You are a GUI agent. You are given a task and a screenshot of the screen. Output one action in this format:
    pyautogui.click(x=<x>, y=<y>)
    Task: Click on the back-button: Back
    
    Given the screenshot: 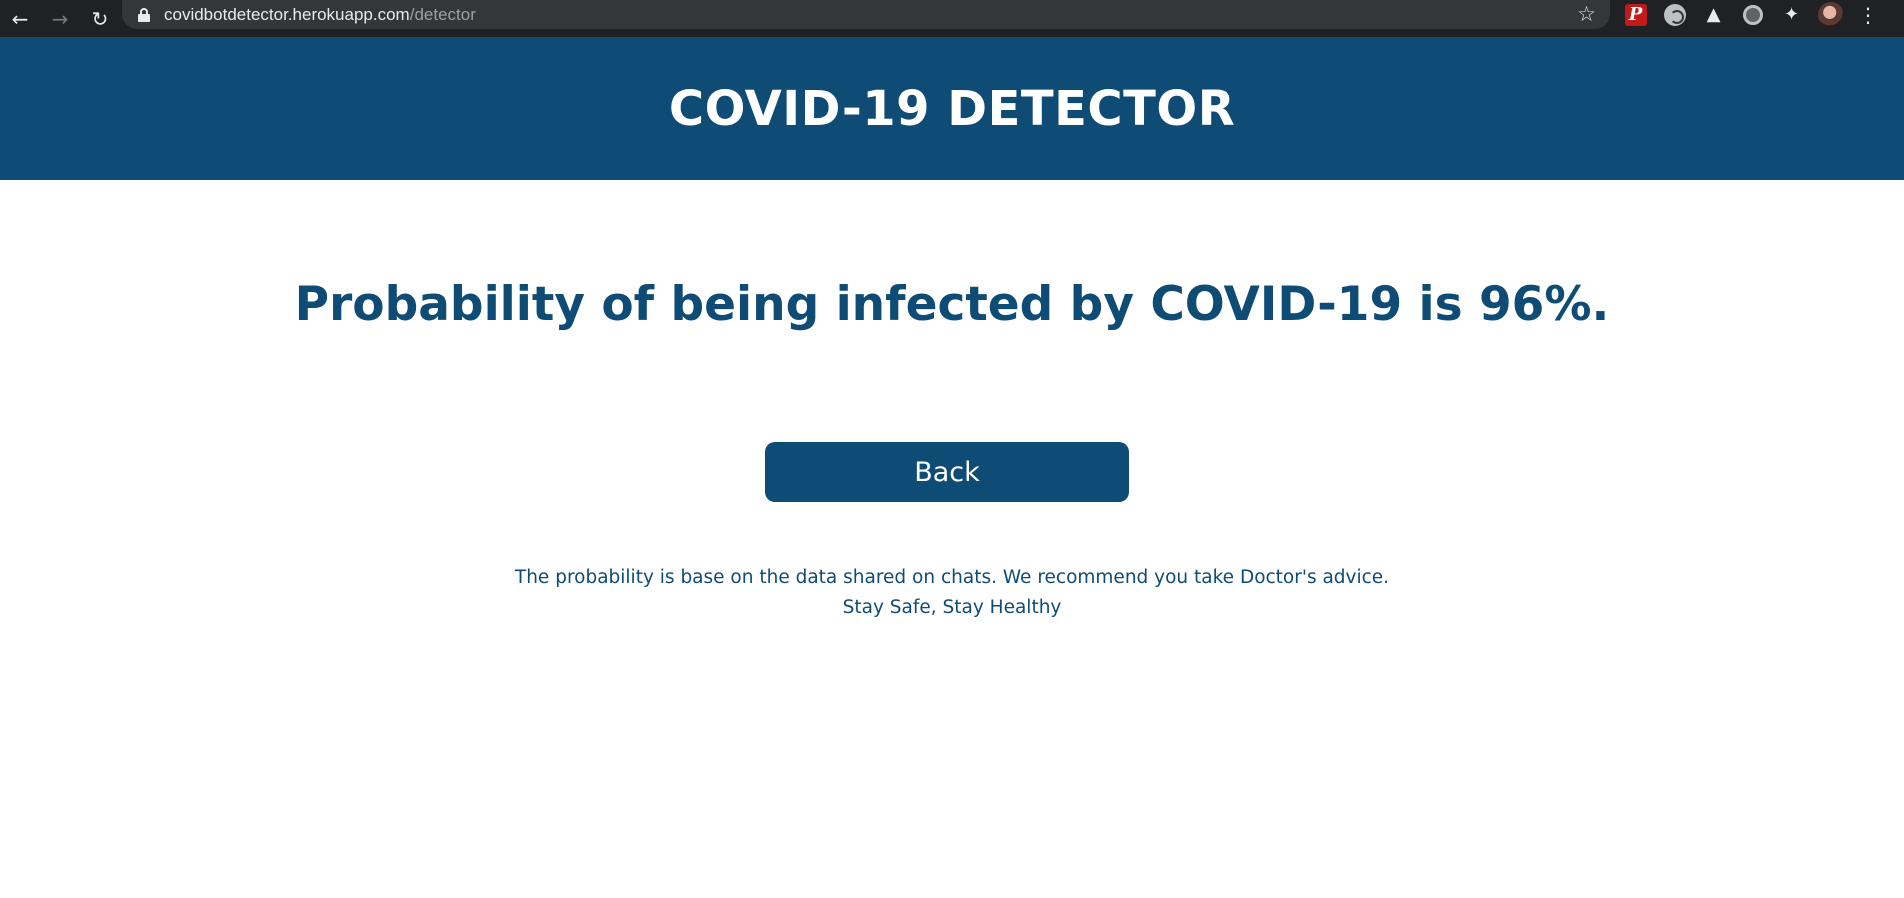 What is the action you would take?
    pyautogui.click(x=947, y=472)
    